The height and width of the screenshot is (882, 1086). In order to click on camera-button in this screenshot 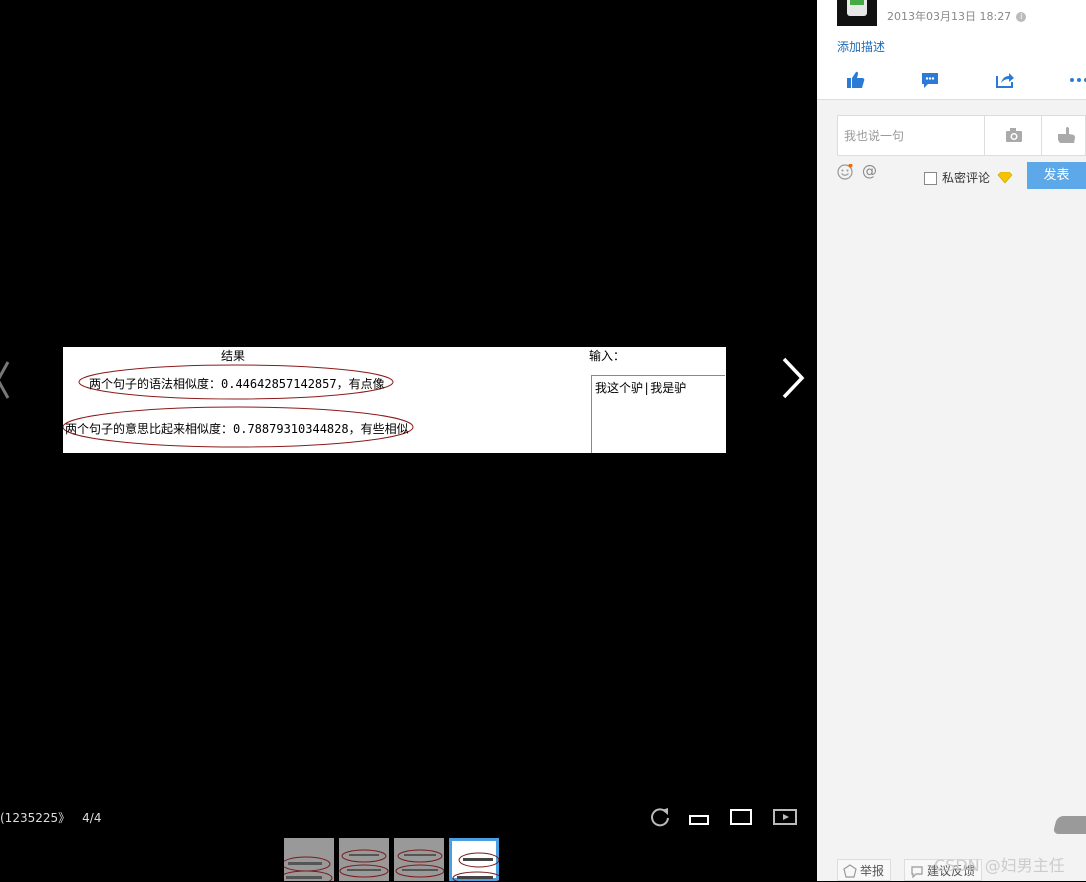, I will do `click(1013, 135)`.